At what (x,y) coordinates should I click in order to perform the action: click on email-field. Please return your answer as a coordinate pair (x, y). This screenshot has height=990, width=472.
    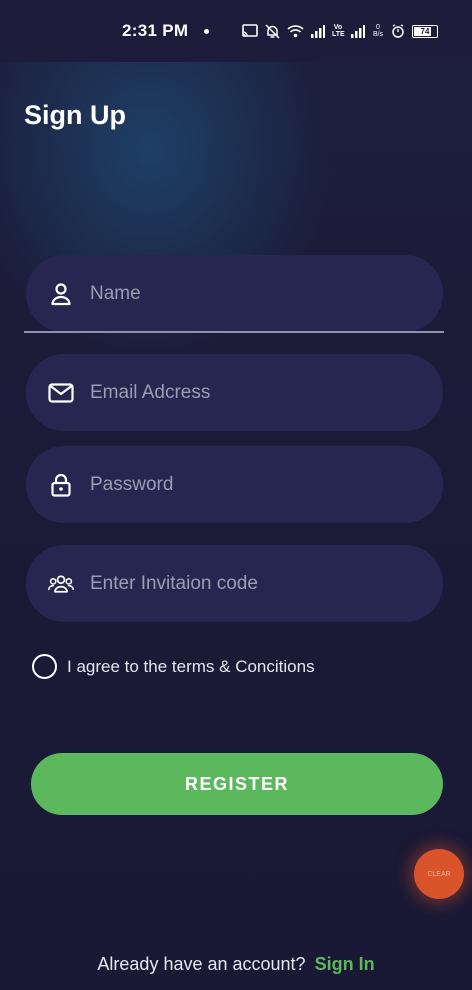
    Looking at the image, I should click on (234, 392).